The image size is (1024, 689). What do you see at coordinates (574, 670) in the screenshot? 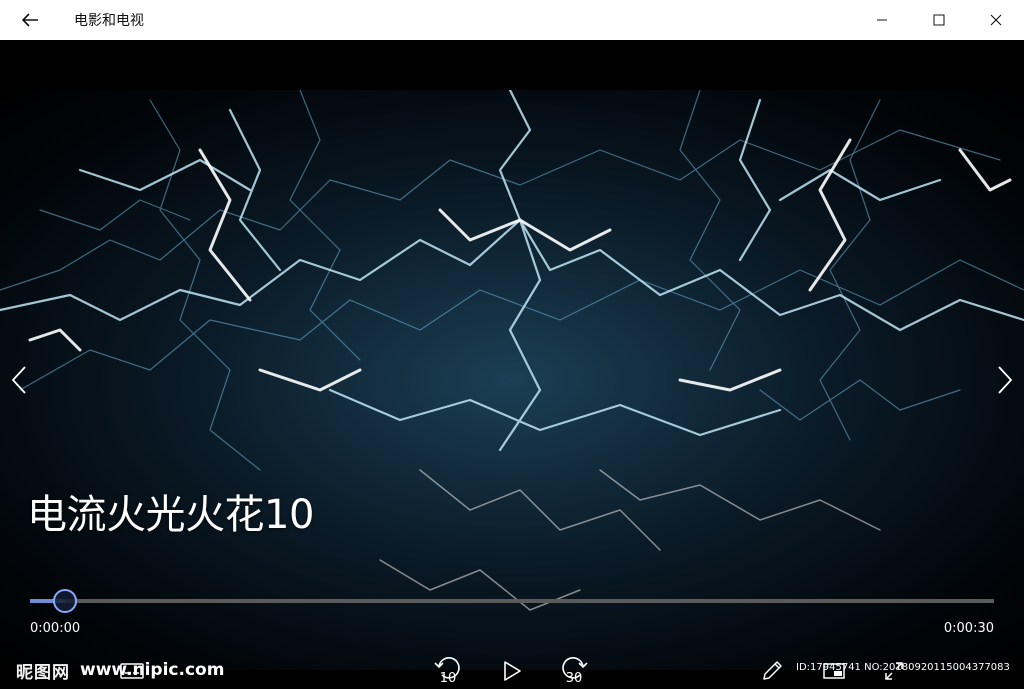
I see `skip-forward-button: 30` at bounding box center [574, 670].